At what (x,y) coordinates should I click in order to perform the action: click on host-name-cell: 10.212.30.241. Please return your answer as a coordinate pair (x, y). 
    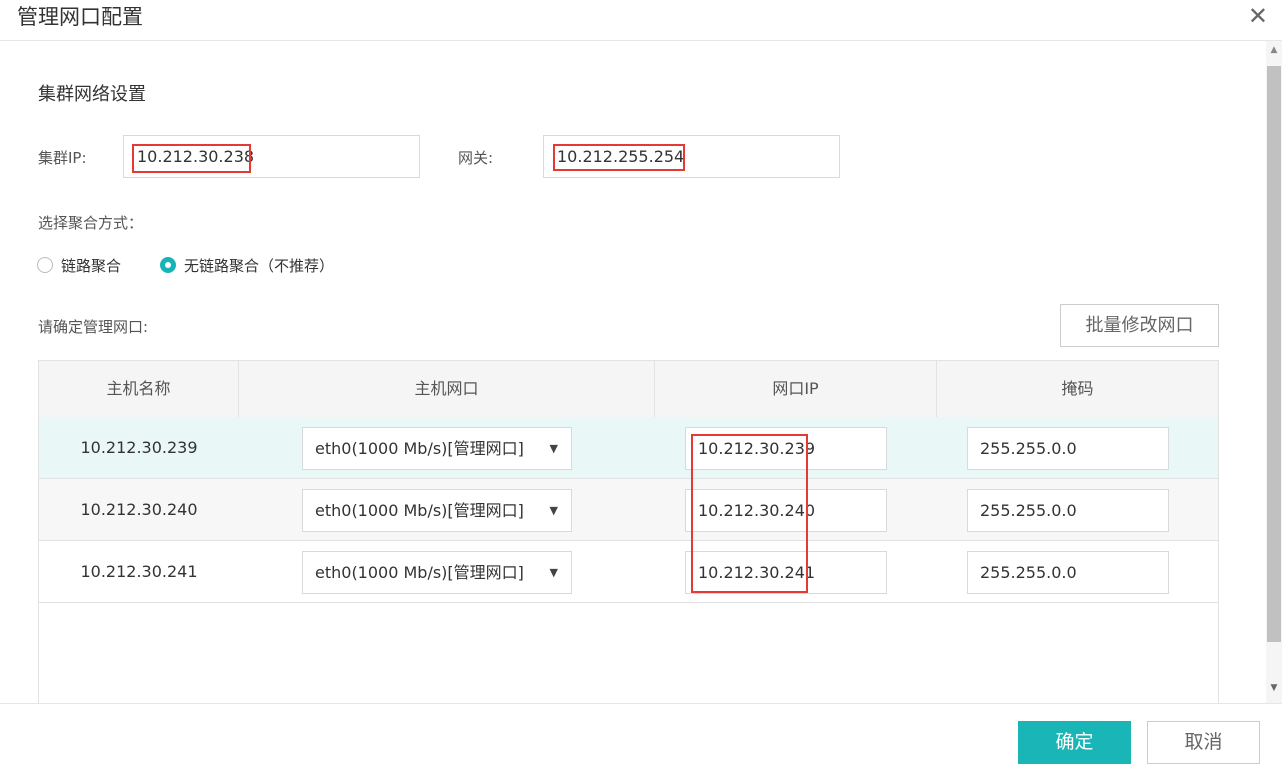
    Looking at the image, I should click on (139, 571).